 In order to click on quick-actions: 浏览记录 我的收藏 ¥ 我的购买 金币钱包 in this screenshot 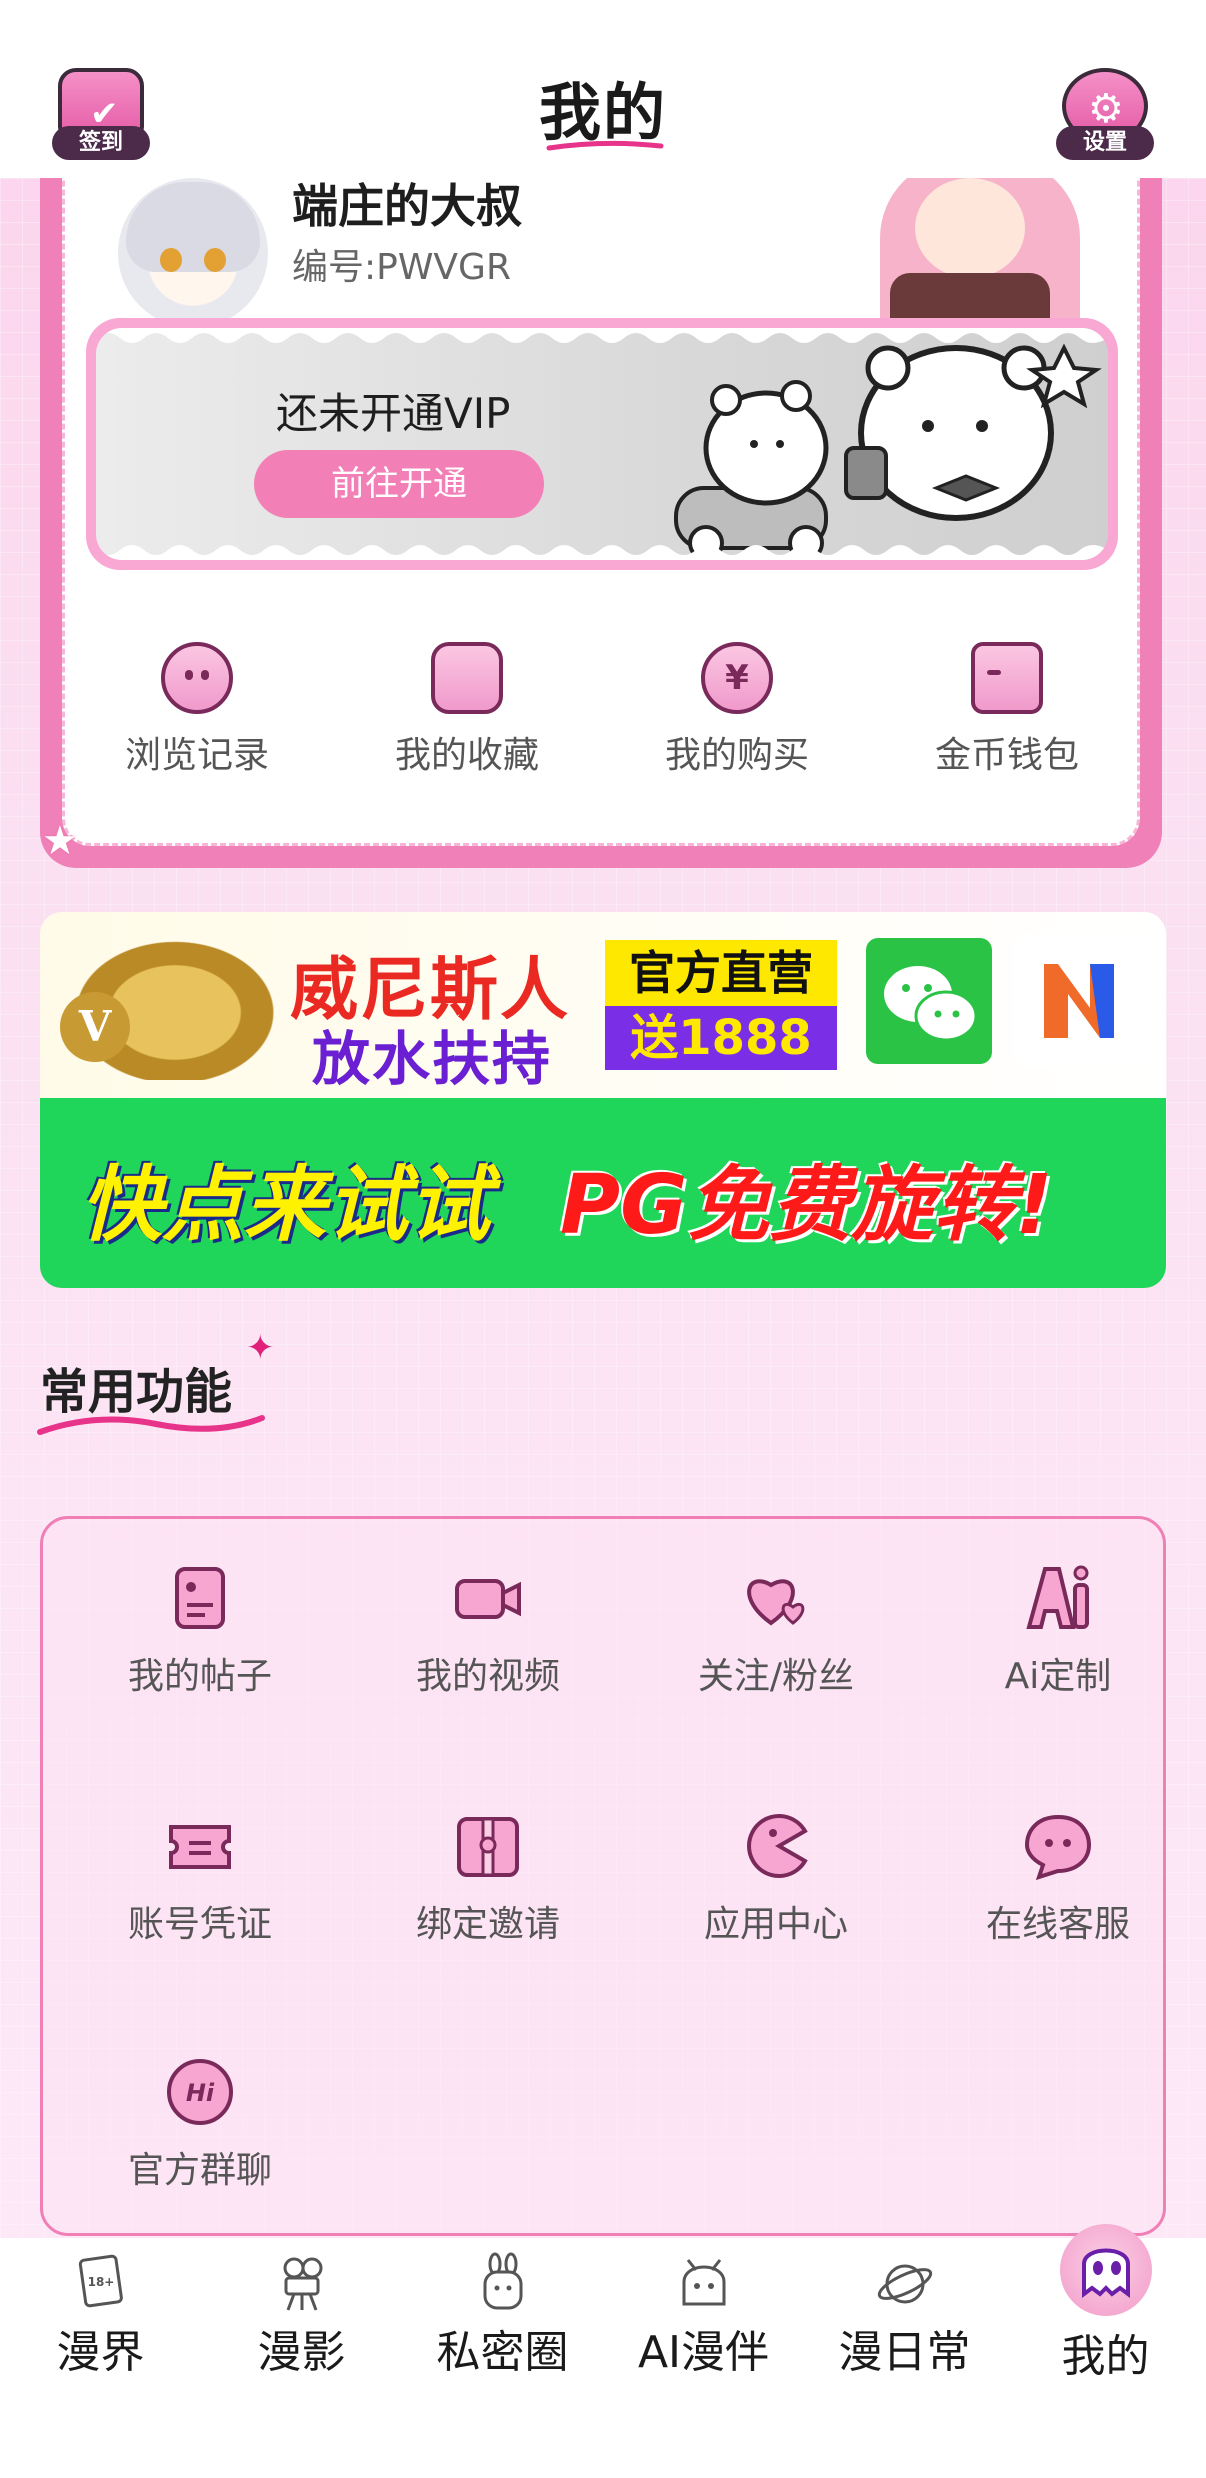, I will do `click(602, 717)`.